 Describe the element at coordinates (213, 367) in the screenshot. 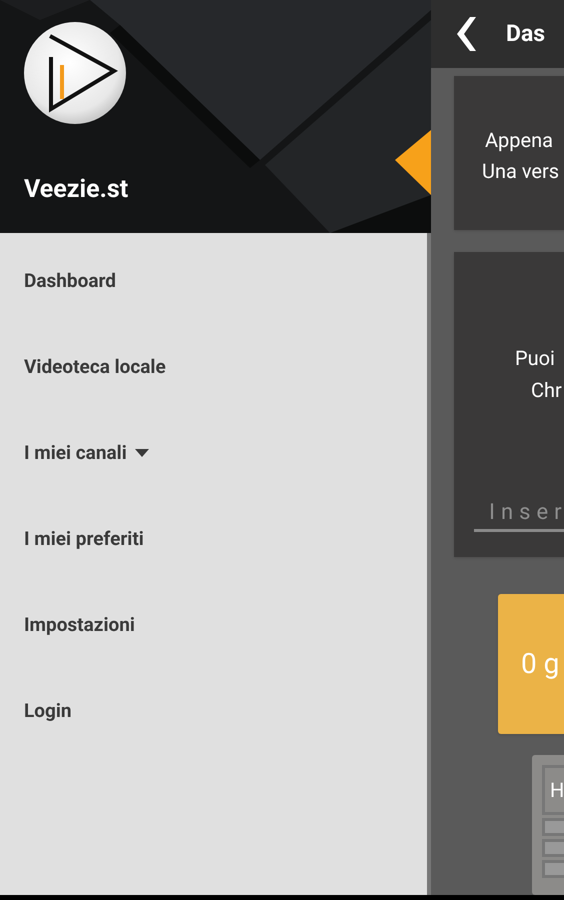

I see `drawer-menu-item: Videoteca locale` at that location.